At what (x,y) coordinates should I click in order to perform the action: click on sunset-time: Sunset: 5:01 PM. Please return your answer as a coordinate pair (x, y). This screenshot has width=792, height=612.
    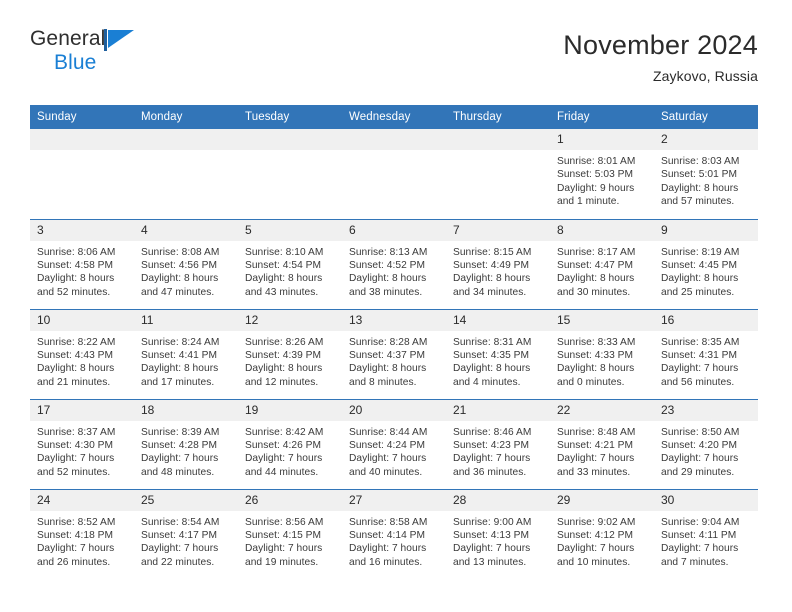
    Looking at the image, I should click on (699, 175).